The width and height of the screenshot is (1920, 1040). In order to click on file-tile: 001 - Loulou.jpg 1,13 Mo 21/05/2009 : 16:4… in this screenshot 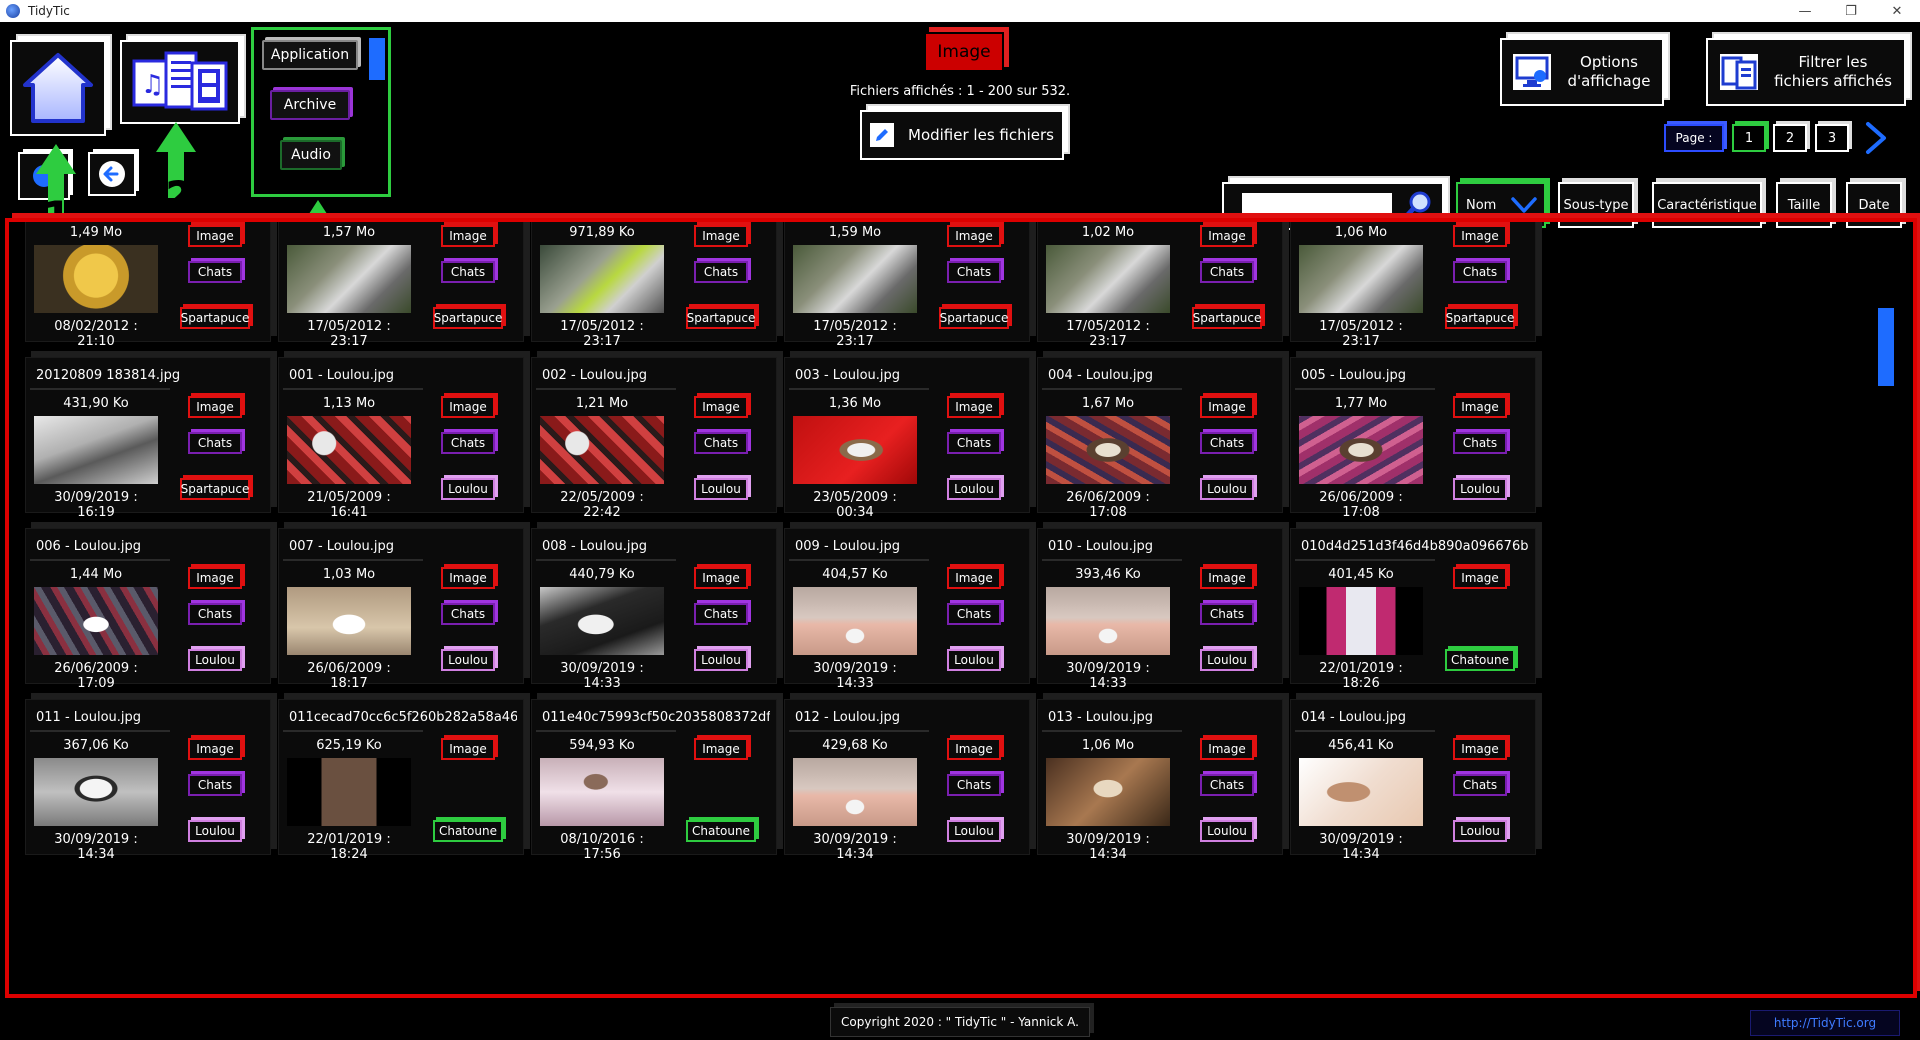, I will do `click(401, 438)`.